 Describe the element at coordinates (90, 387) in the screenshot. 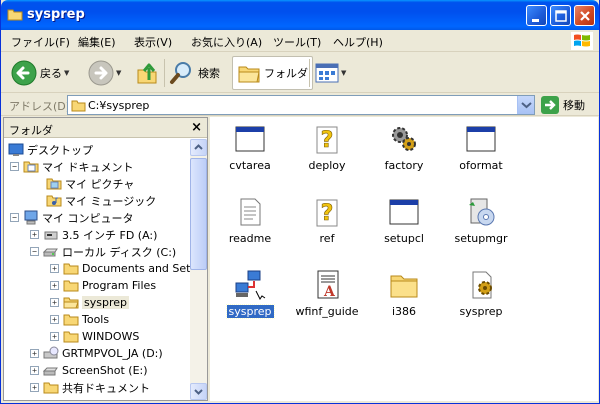

I see `tree-item-shared-documents: + 共有ドキュメント` at that location.